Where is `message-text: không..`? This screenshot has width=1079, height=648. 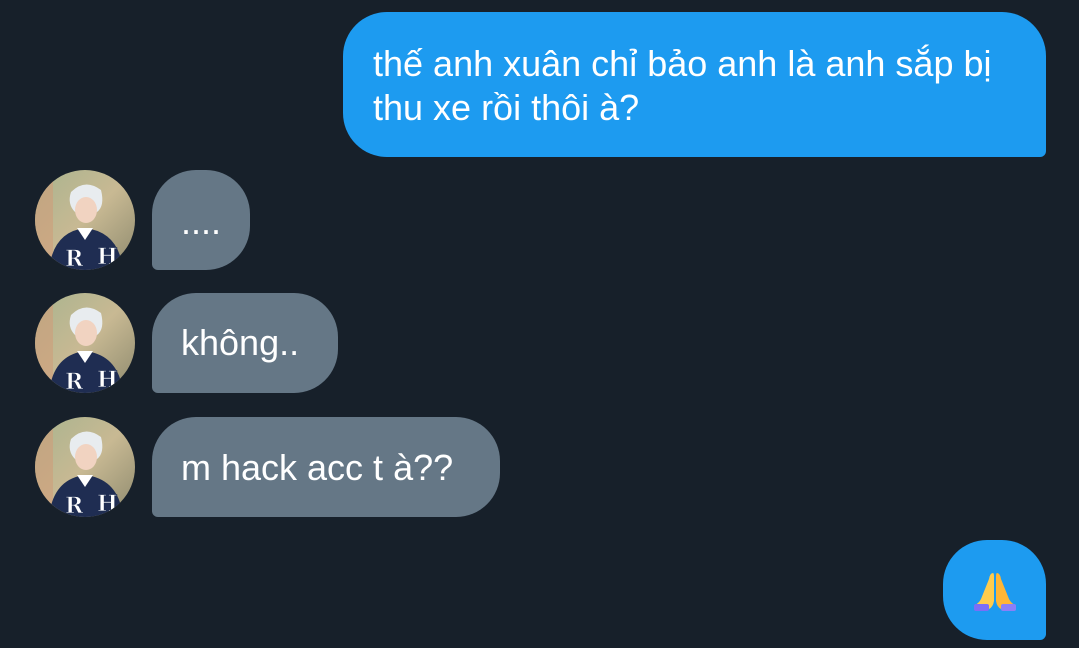
message-text: không.. is located at coordinates (240, 342).